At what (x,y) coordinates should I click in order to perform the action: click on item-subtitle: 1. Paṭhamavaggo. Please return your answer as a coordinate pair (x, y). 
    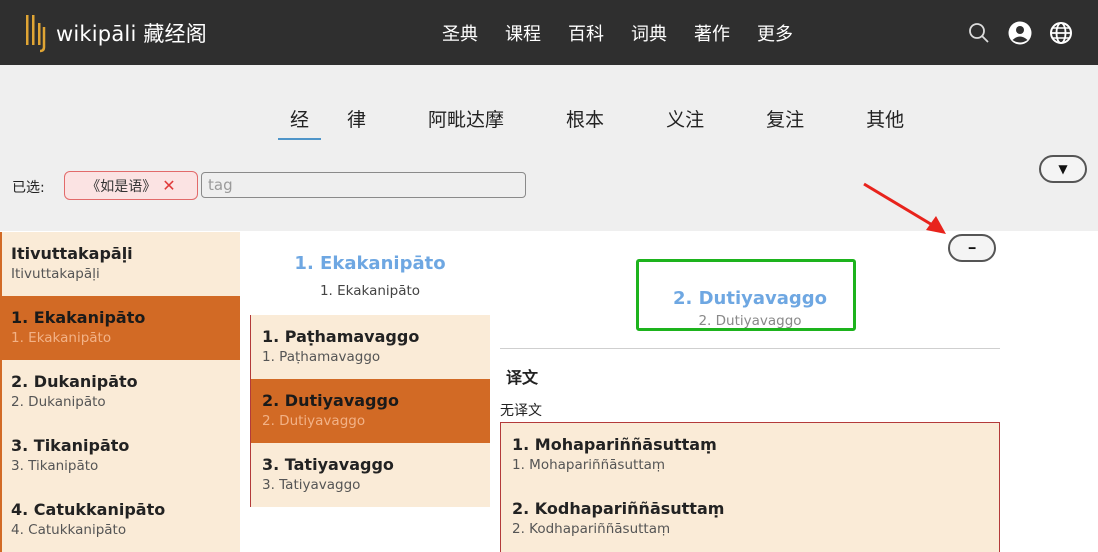
    Looking at the image, I should click on (321, 357).